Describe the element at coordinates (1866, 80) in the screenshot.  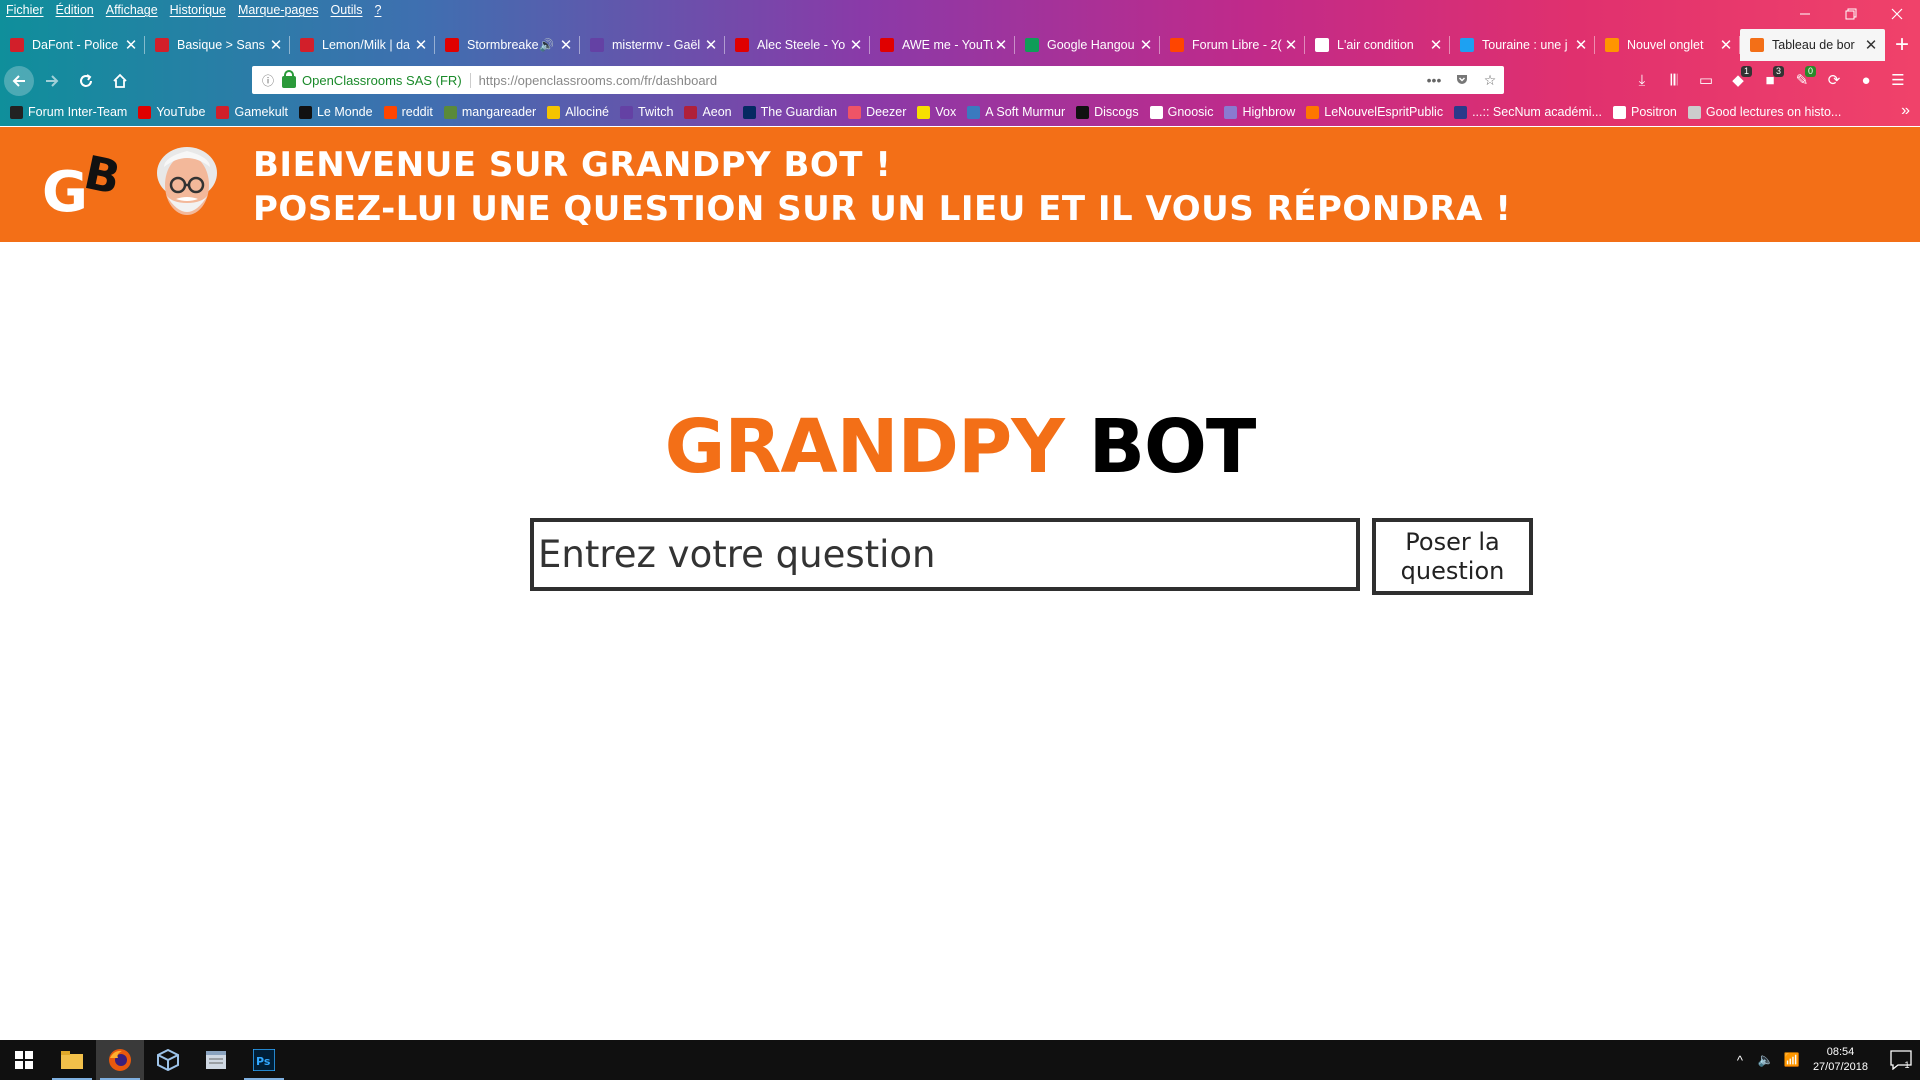
I see `extension-icon: ●` at that location.